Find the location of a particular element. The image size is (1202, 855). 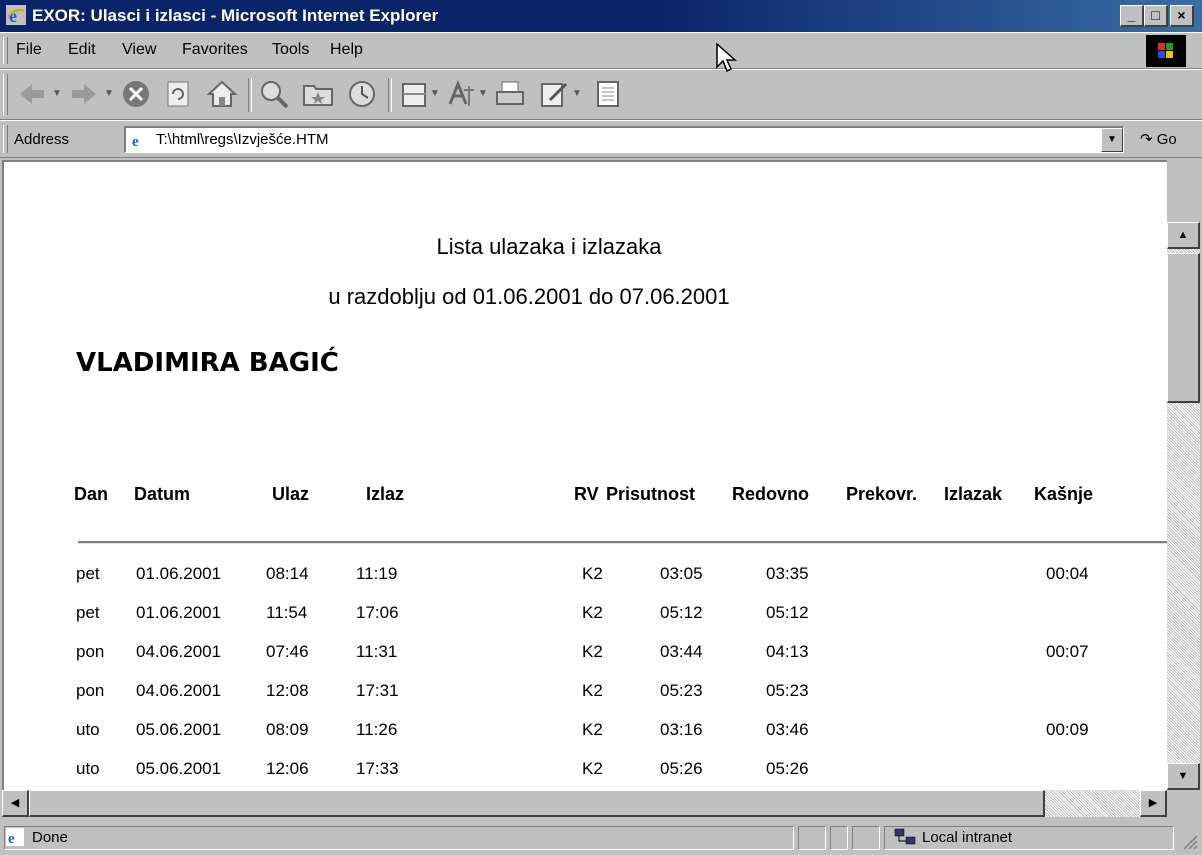

cell-redovno: 03:46 is located at coordinates (787, 729).